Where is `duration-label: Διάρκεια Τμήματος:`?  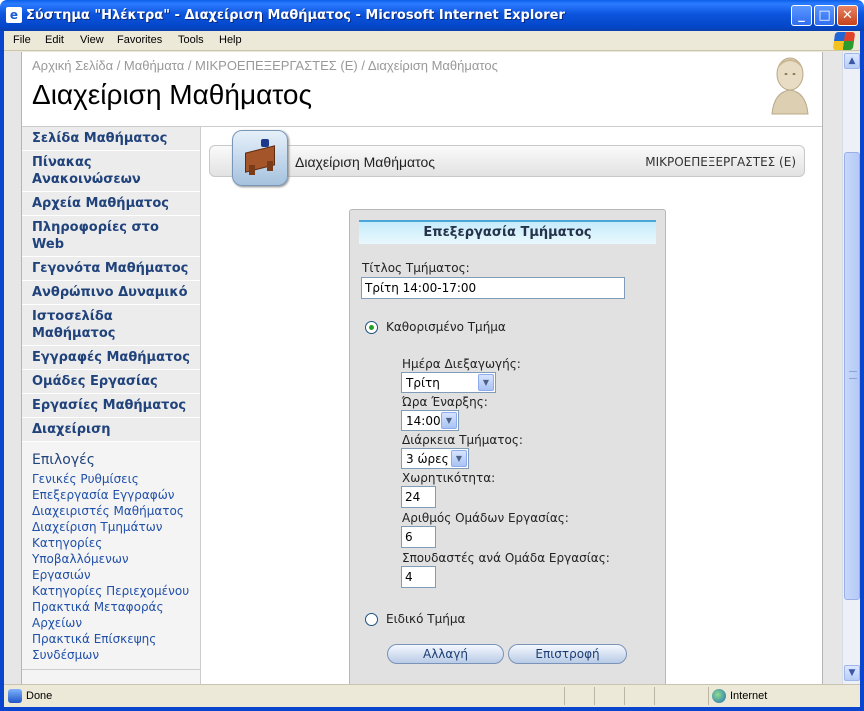 duration-label: Διάρκεια Τμήματος: is located at coordinates (462, 440).